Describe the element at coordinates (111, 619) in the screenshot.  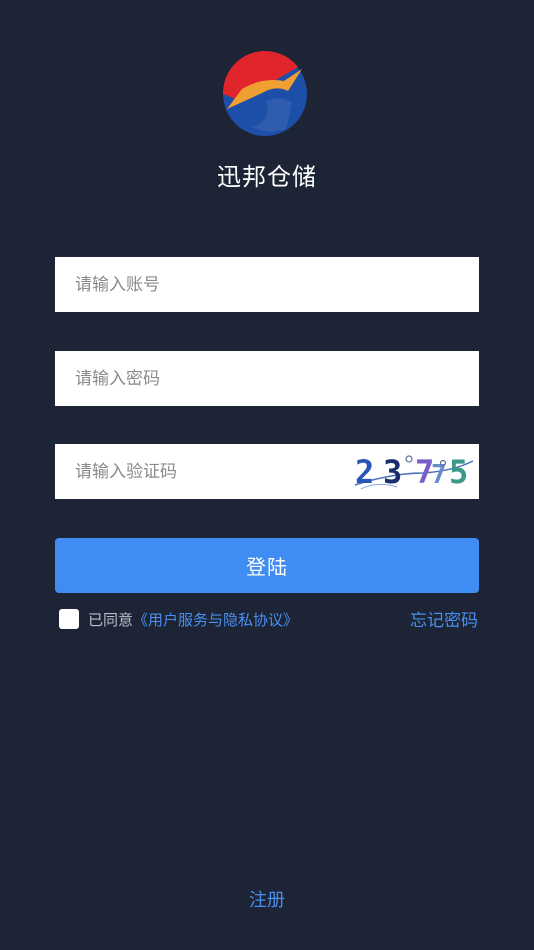
I see `agreement-prefix: 已同意` at that location.